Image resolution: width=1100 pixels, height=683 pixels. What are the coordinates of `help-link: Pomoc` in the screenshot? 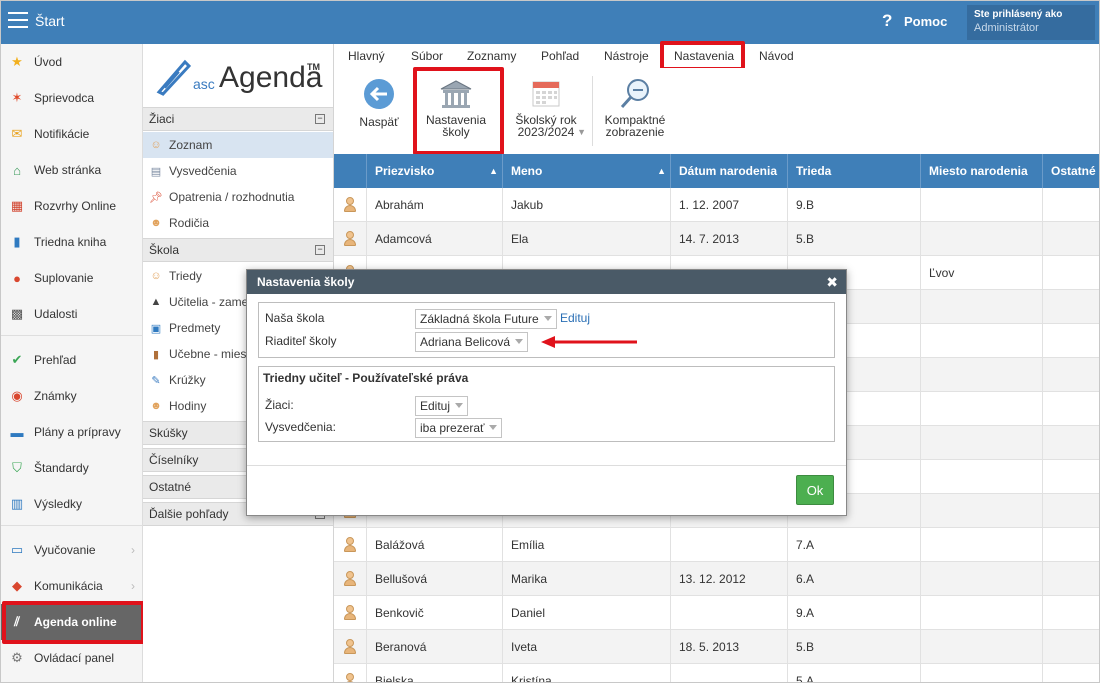 It's located at (925, 21).